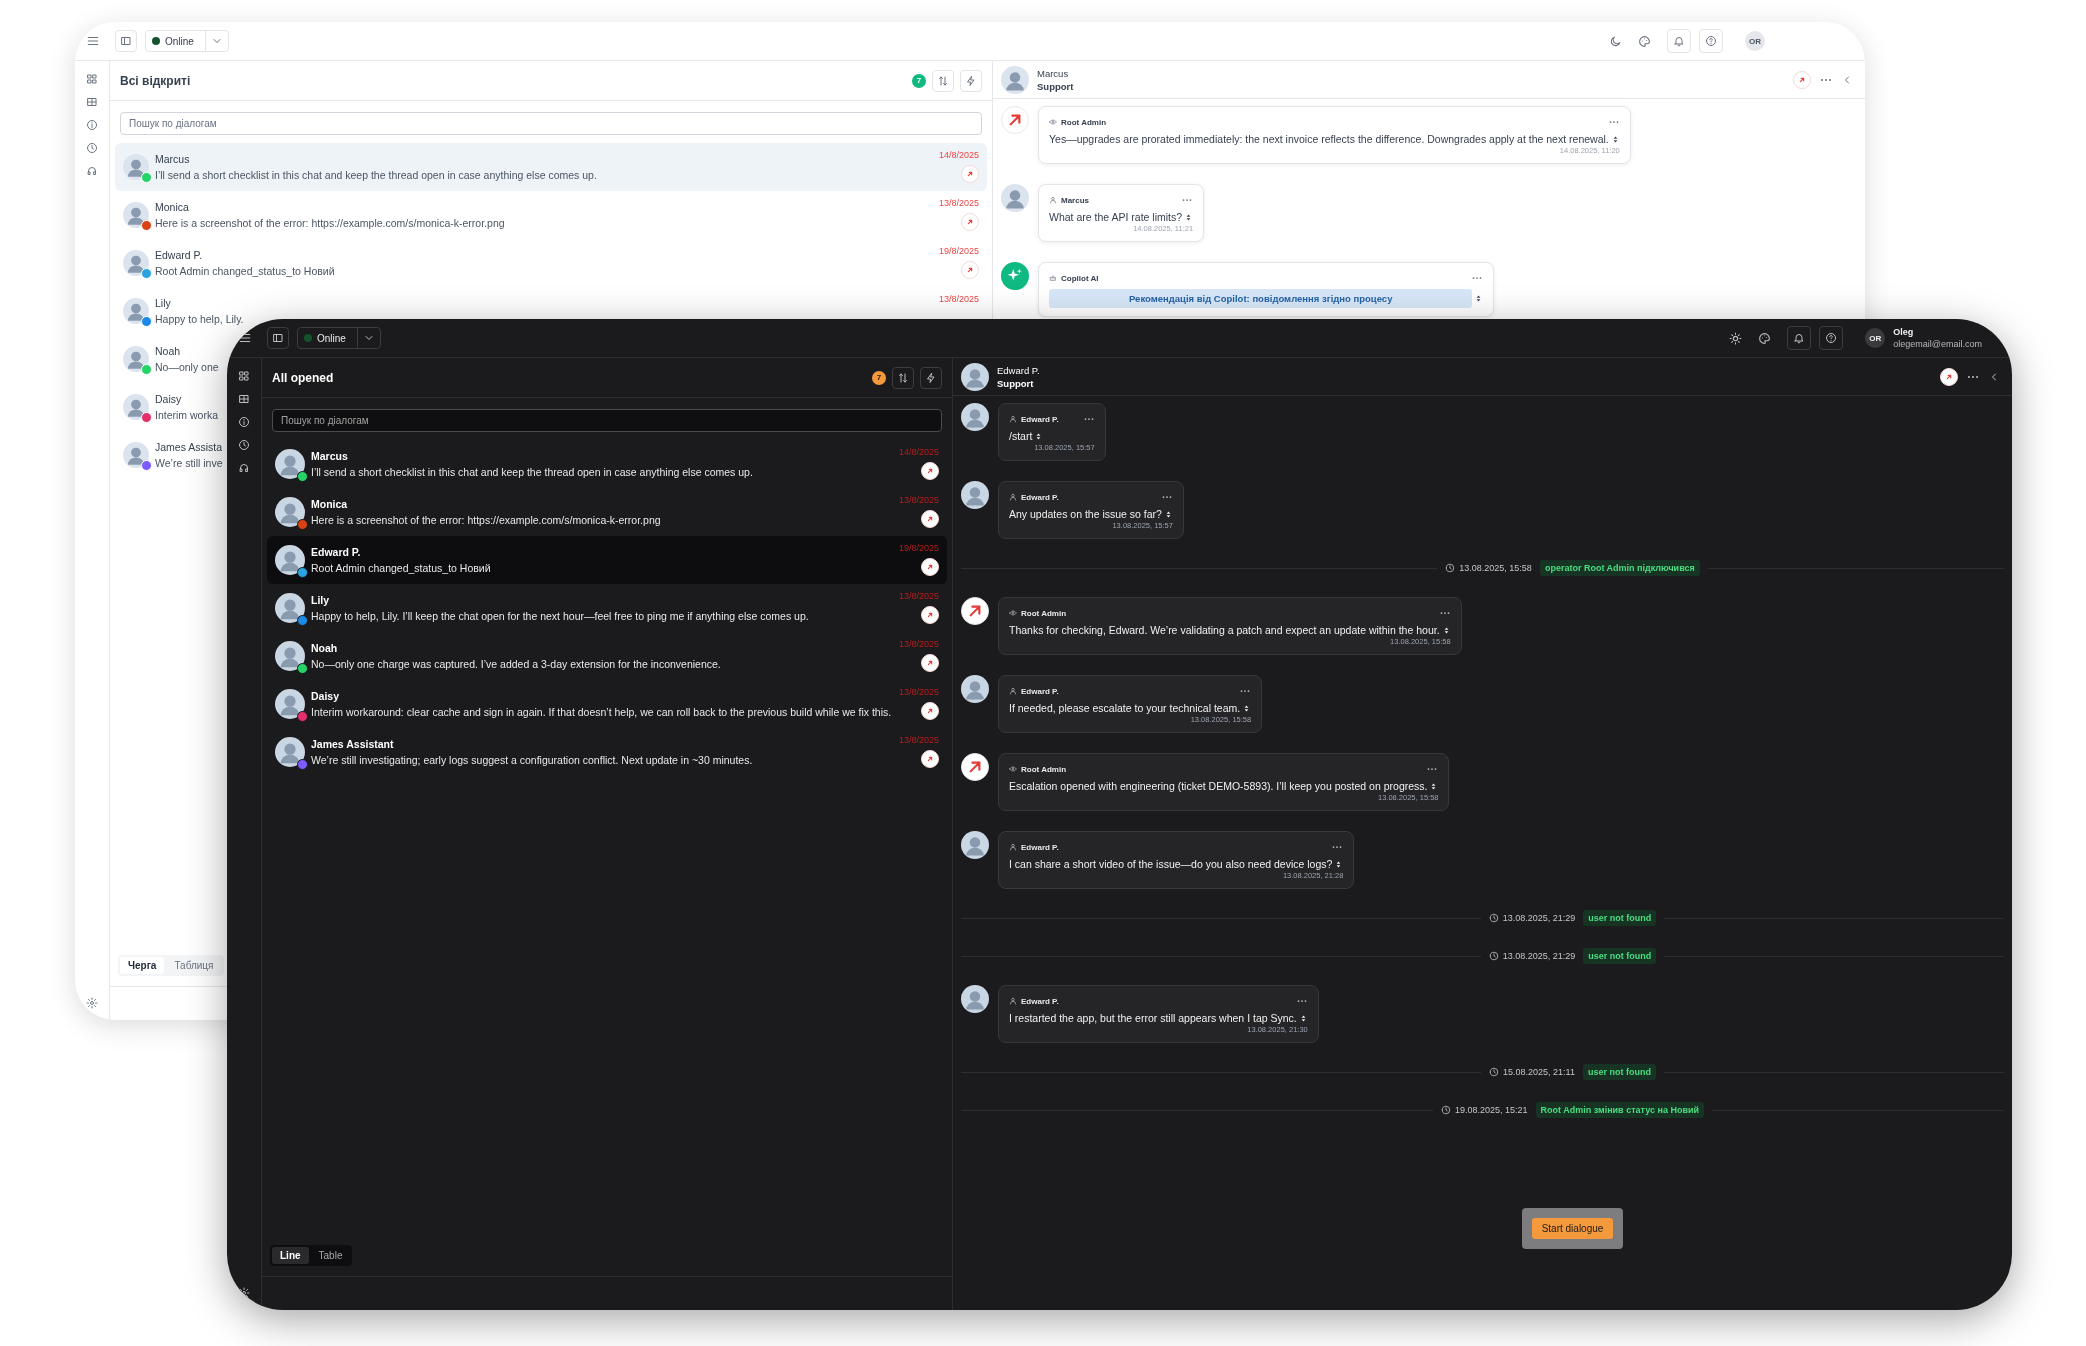 The image size is (2086, 1346). I want to click on user-email: olegemail@email.com, so click(1937, 344).